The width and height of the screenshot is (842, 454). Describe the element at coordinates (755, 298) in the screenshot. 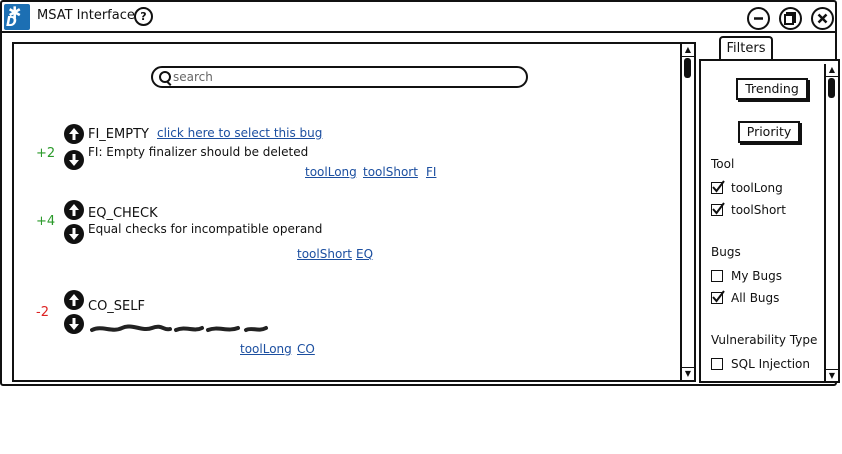

I see `filter-option-label: All Bugs` at that location.